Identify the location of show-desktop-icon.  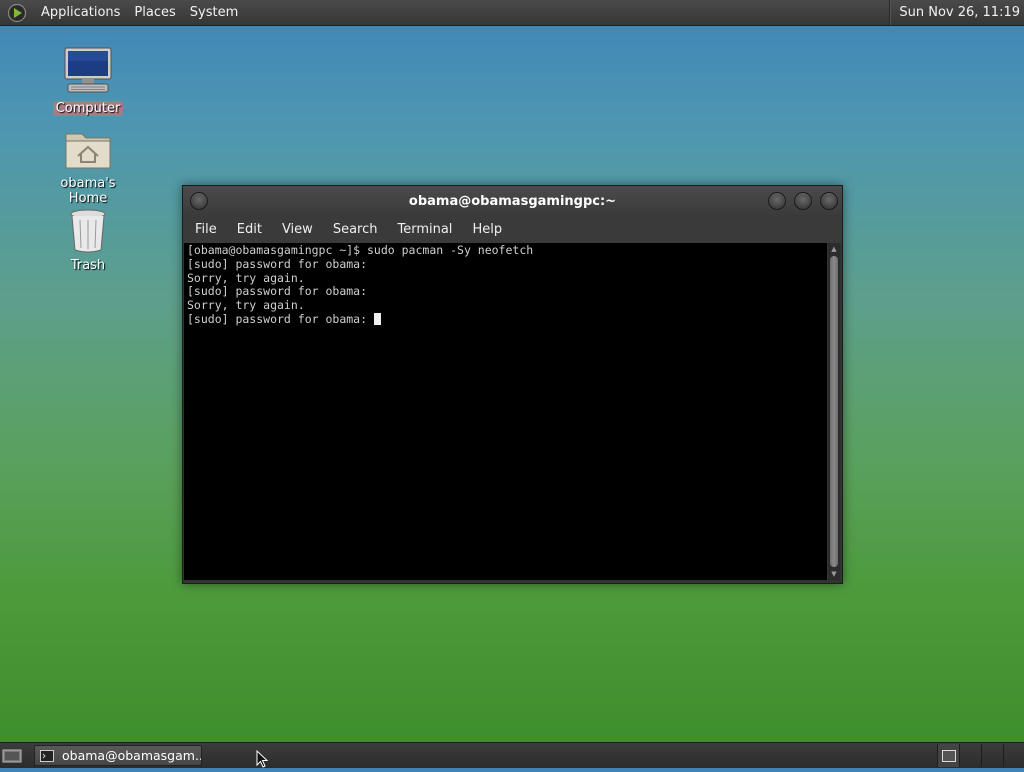
(12, 755).